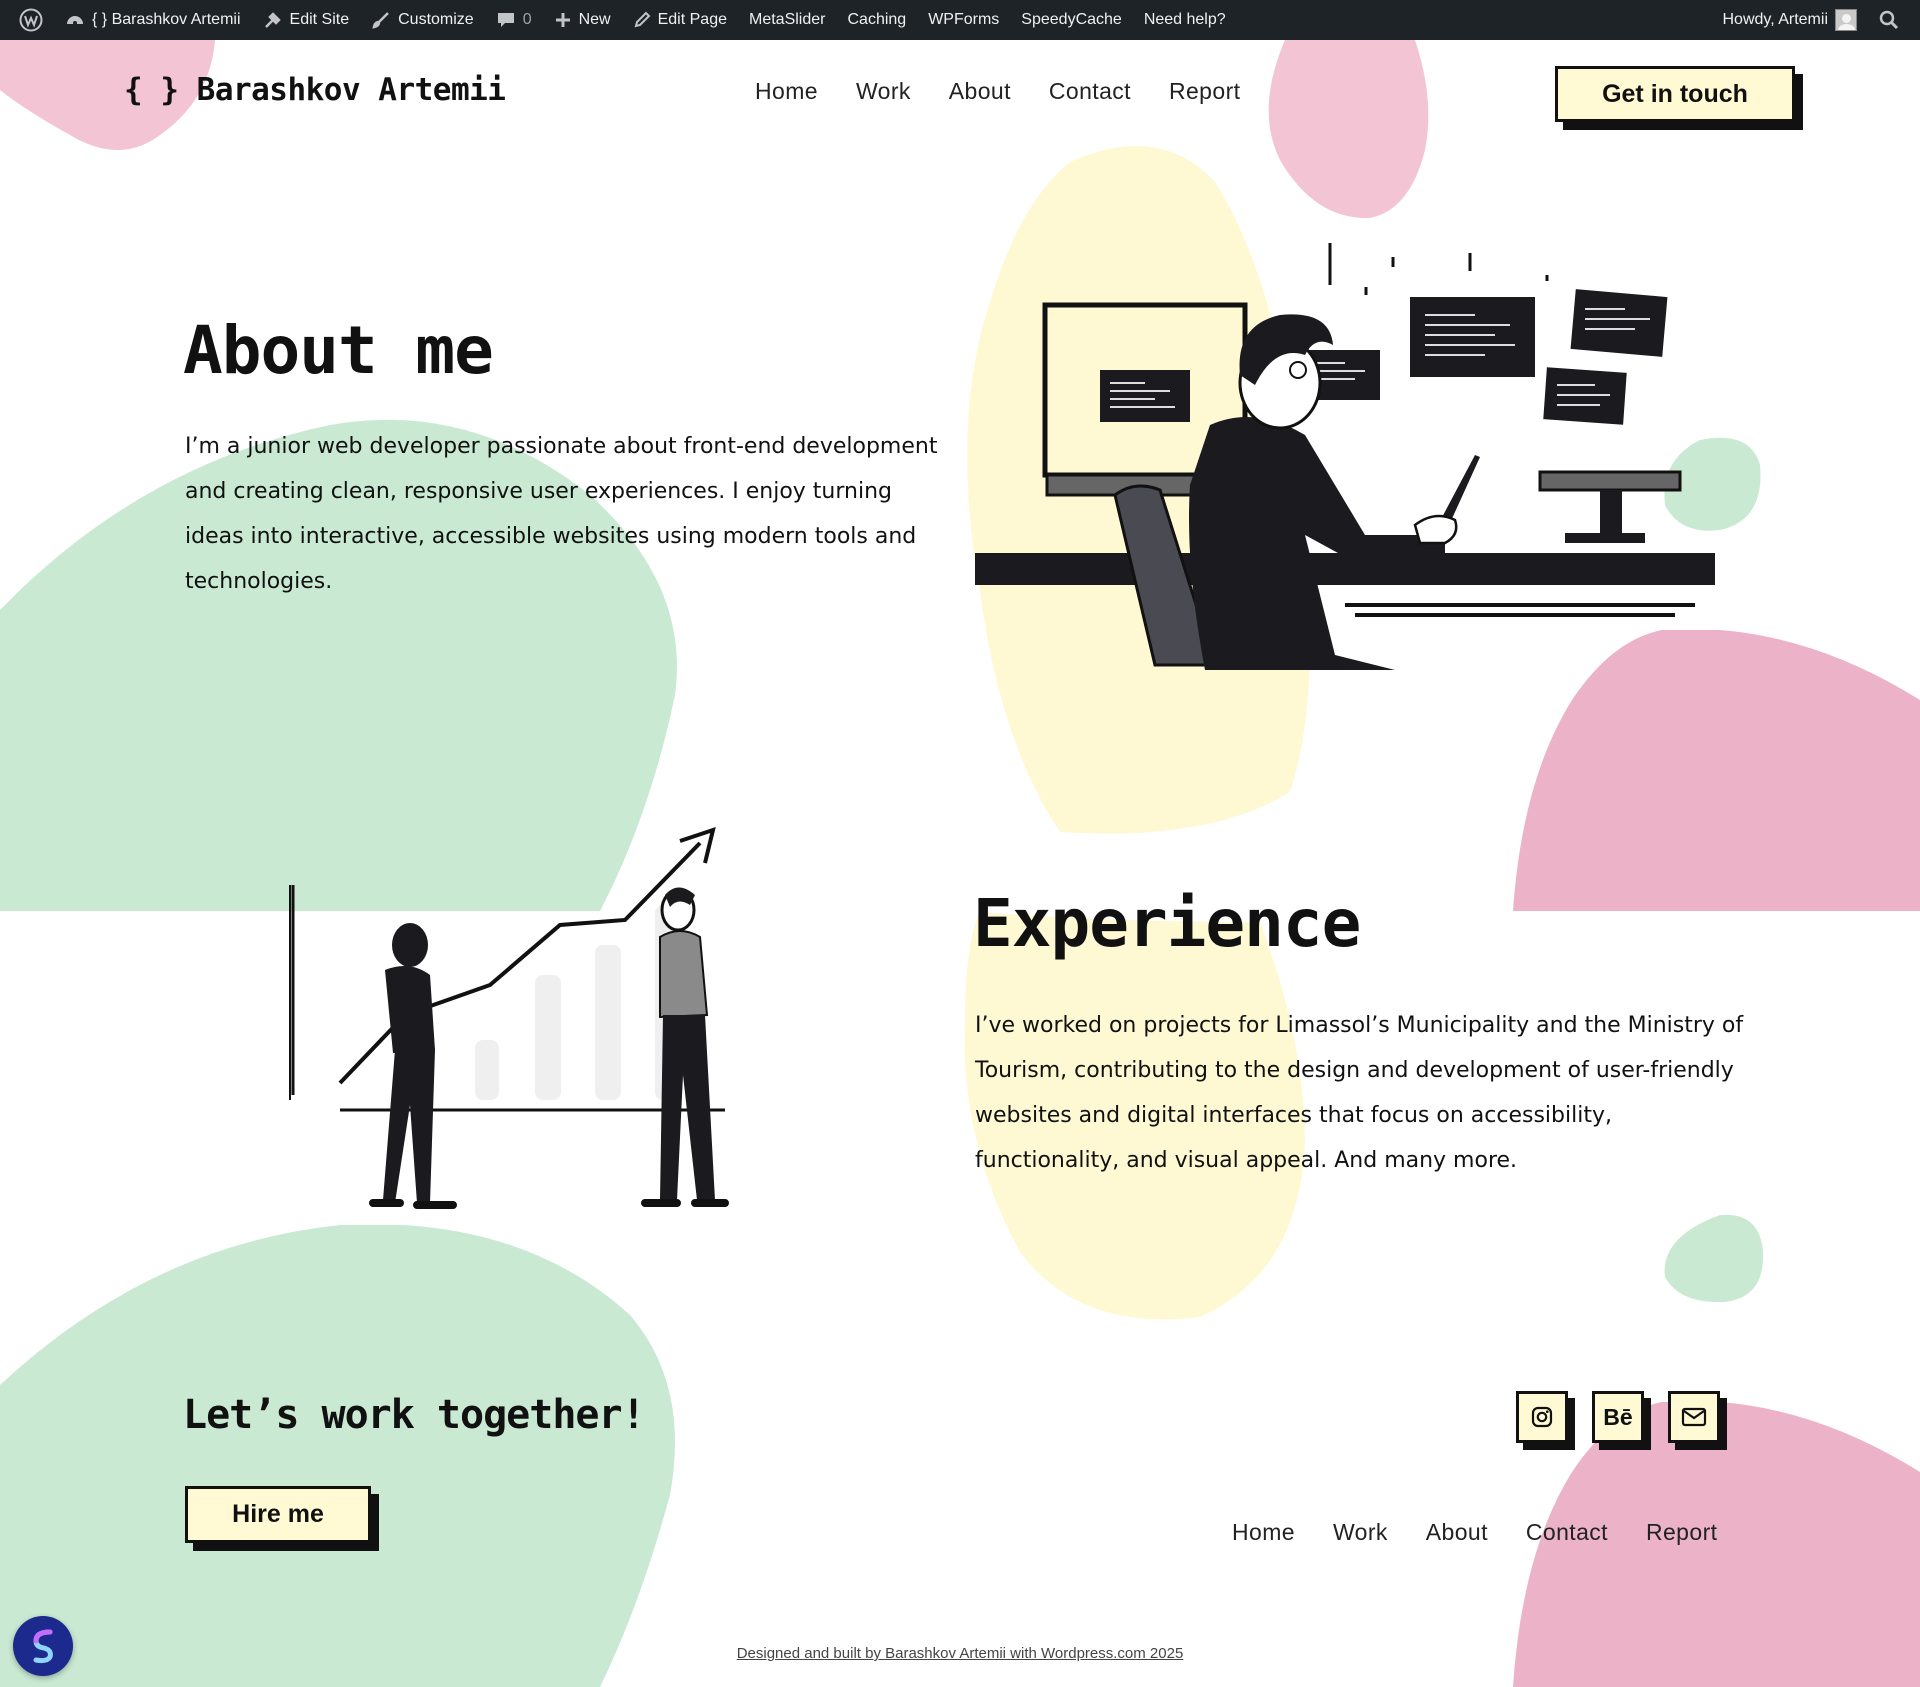 The image size is (1920, 1687). I want to click on admin-new-label: New, so click(594, 19).